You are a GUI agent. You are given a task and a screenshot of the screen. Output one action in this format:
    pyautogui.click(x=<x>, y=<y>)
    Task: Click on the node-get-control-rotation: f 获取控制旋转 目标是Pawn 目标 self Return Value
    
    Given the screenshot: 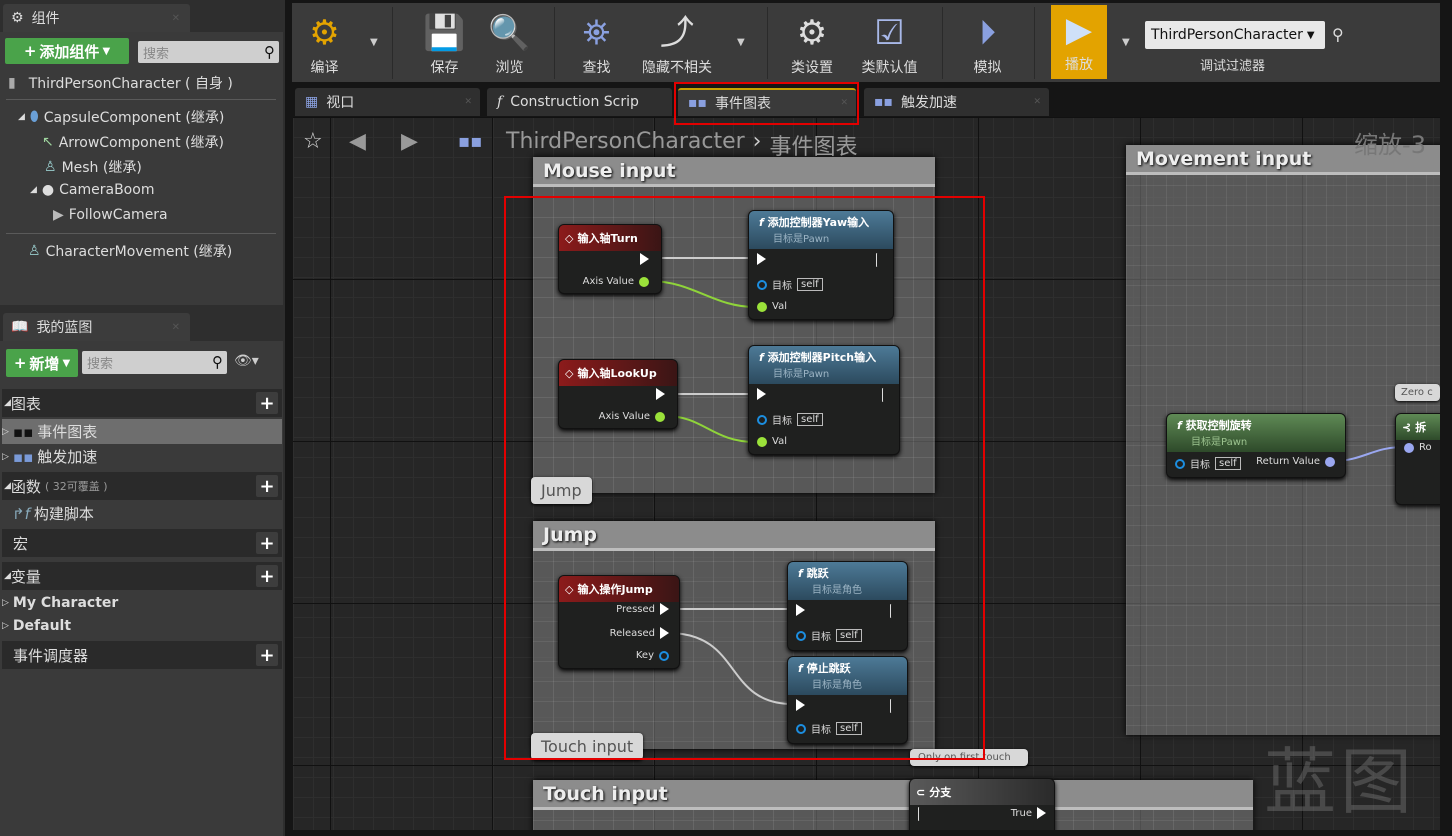 What is the action you would take?
    pyautogui.click(x=1256, y=445)
    